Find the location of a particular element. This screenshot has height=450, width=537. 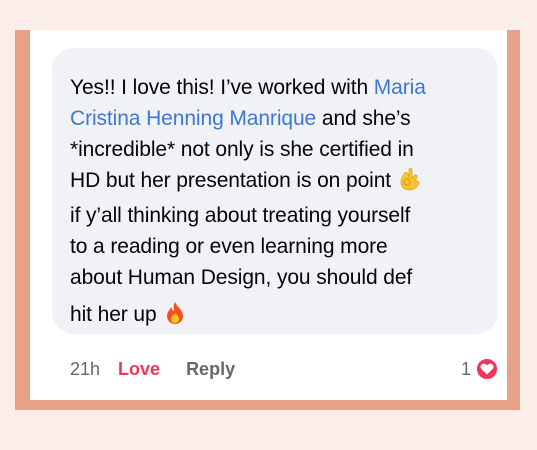

comment-line-4: HD but her presentation is on point is located at coordinates (275, 182).